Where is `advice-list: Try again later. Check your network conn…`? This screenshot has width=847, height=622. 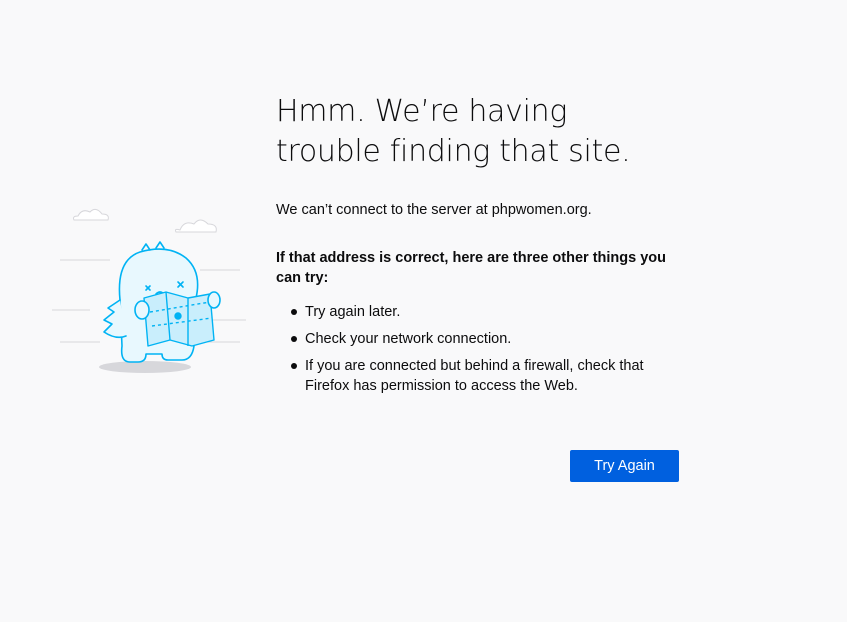
advice-list: Try again later. Check your network conn… is located at coordinates (478, 349).